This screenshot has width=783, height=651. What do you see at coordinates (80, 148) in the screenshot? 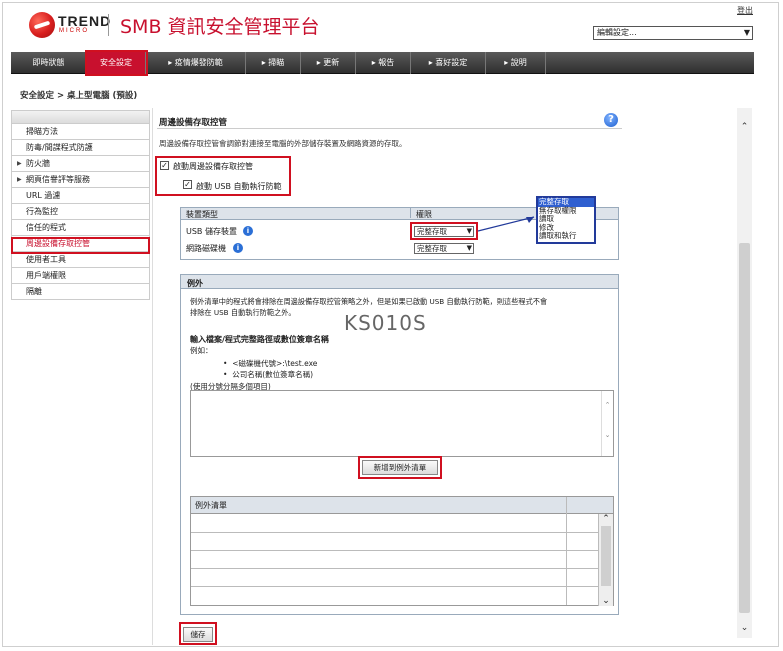
I see `menu-item-antivirus: 防毒/間諜程式防護` at bounding box center [80, 148].